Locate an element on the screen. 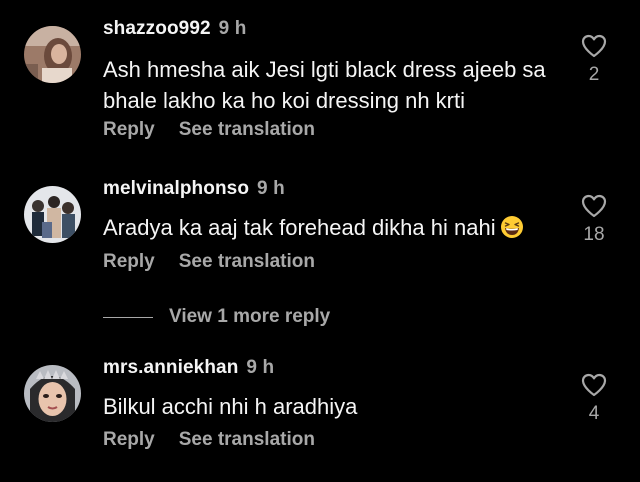 This screenshot has height=482, width=640. view-more-replies-label: View 1 more reply is located at coordinates (250, 316).